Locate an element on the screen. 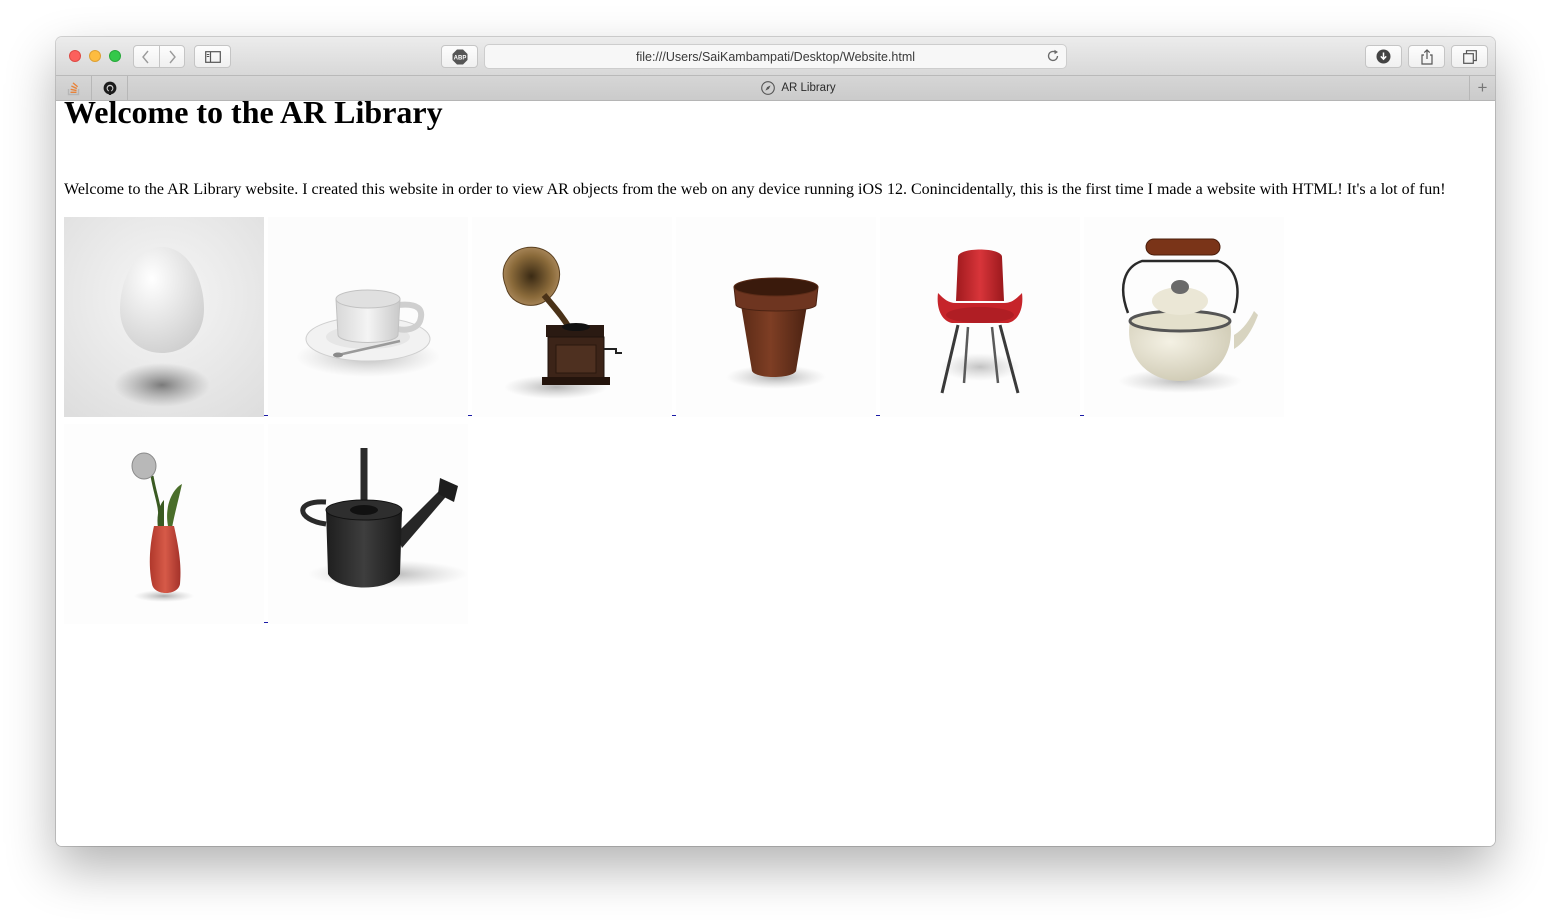 The image size is (1551, 920). ar-object-chair-link is located at coordinates (980, 317).